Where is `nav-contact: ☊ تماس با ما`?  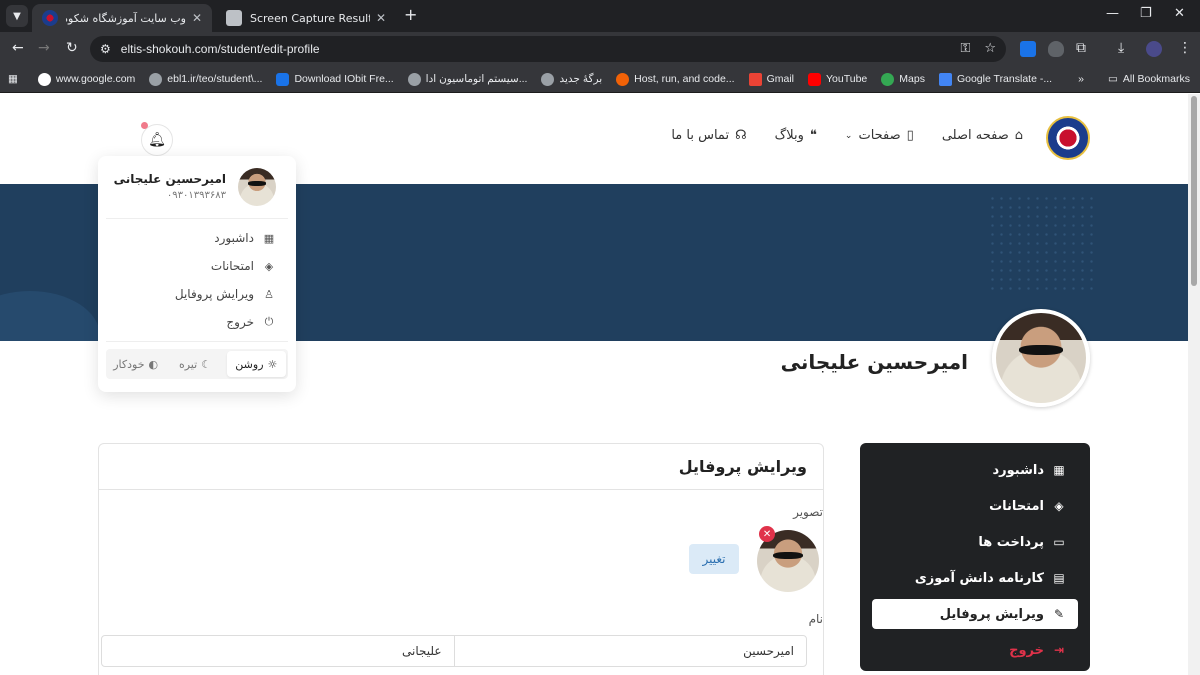 nav-contact: ☊ تماس با ما is located at coordinates (708, 135).